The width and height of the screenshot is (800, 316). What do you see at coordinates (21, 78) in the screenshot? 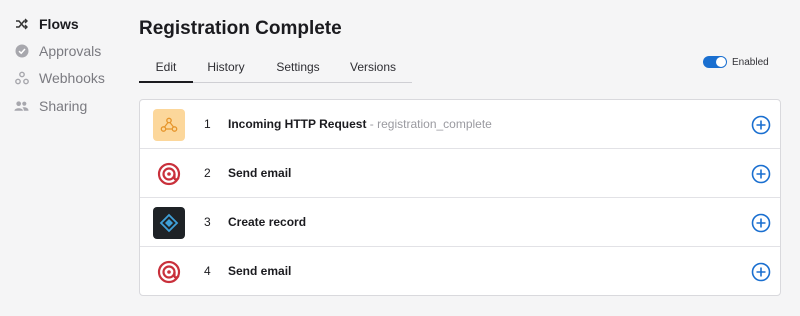
I see `webhook-icon` at bounding box center [21, 78].